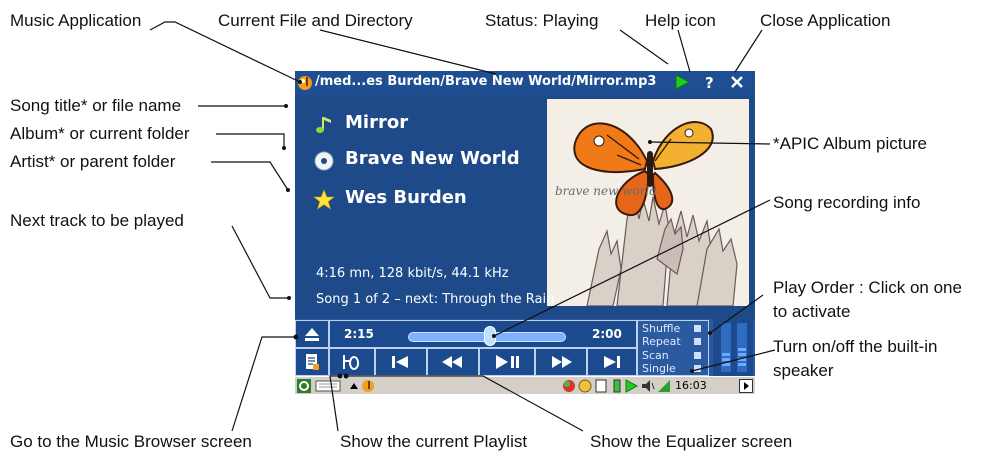  Describe the element at coordinates (607, 334) in the screenshot. I see `remaining-time: 2:00` at that location.